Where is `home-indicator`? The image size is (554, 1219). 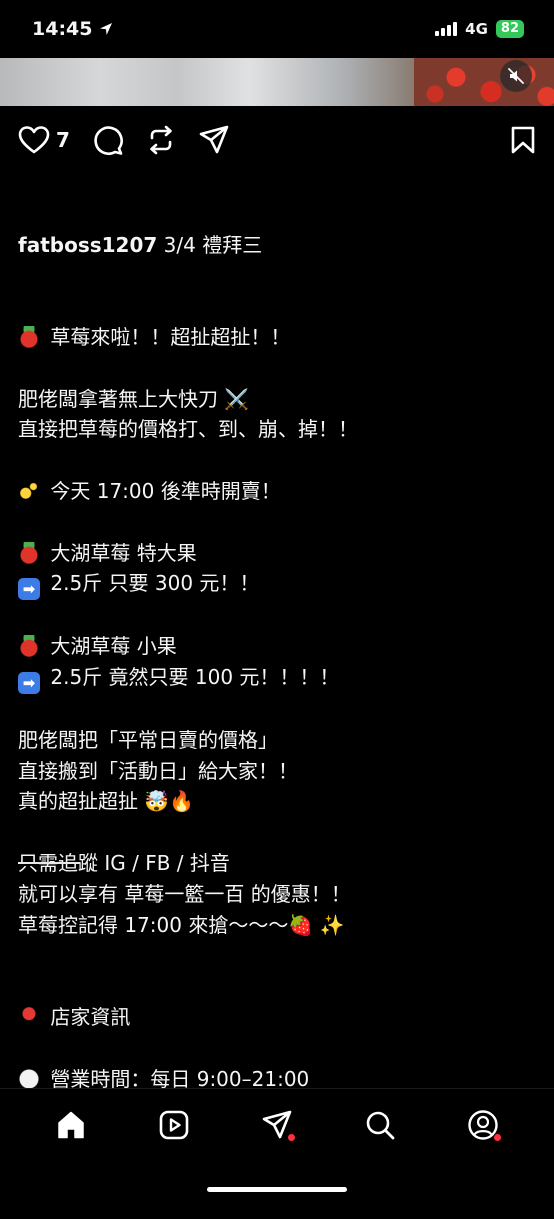 home-indicator is located at coordinates (277, 1189).